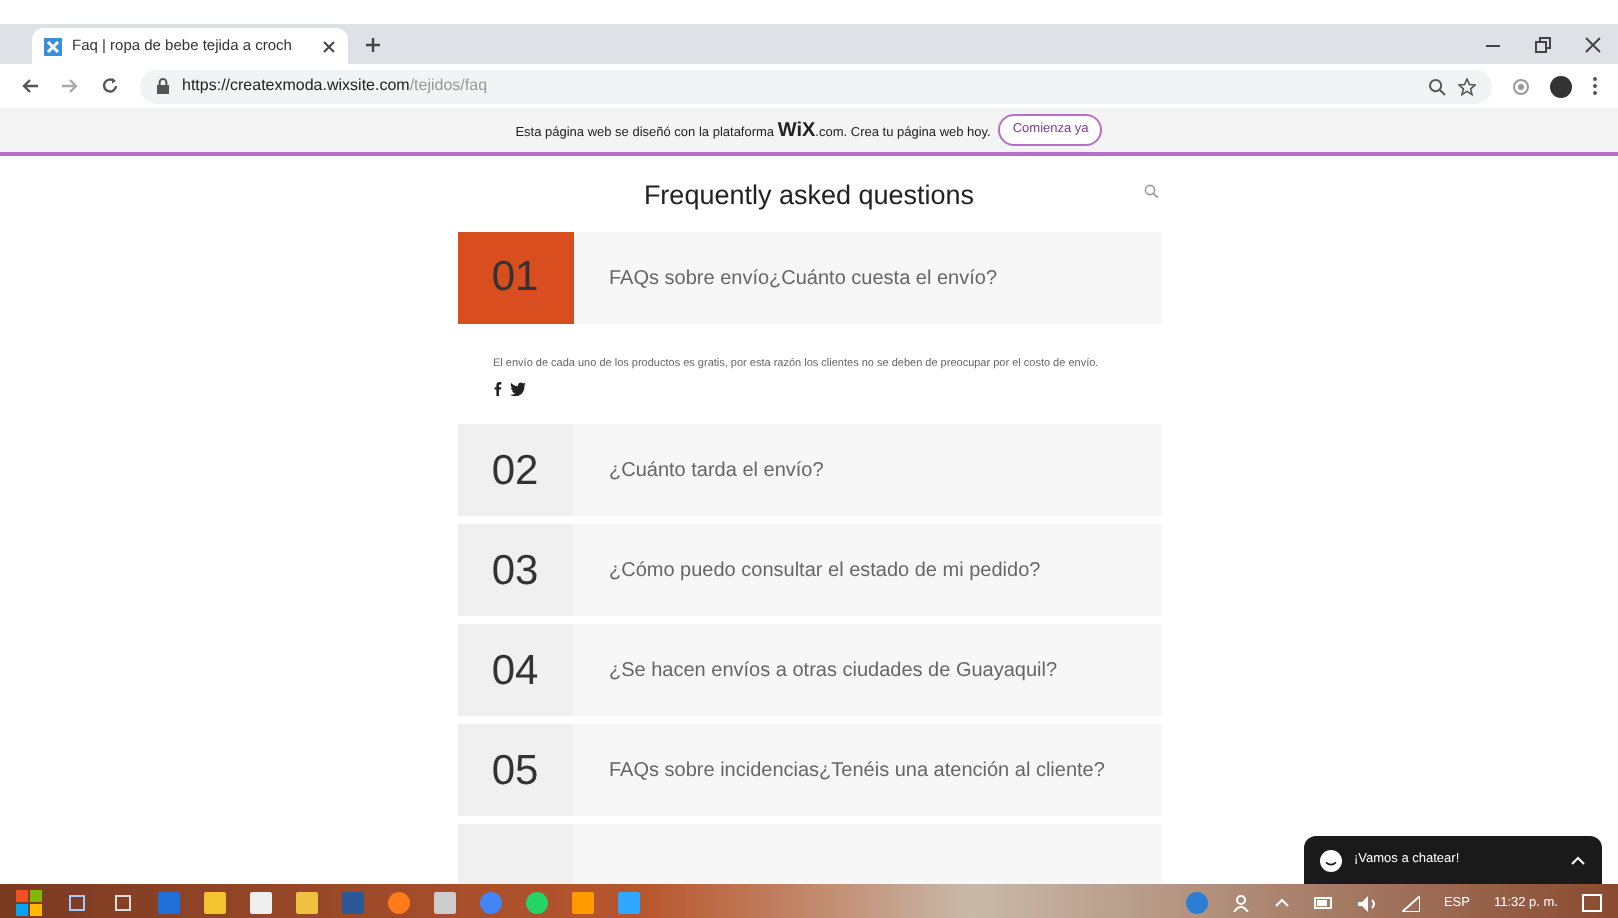 The height and width of the screenshot is (918, 1618). What do you see at coordinates (497, 389) in the screenshot?
I see `facebook-icon` at bounding box center [497, 389].